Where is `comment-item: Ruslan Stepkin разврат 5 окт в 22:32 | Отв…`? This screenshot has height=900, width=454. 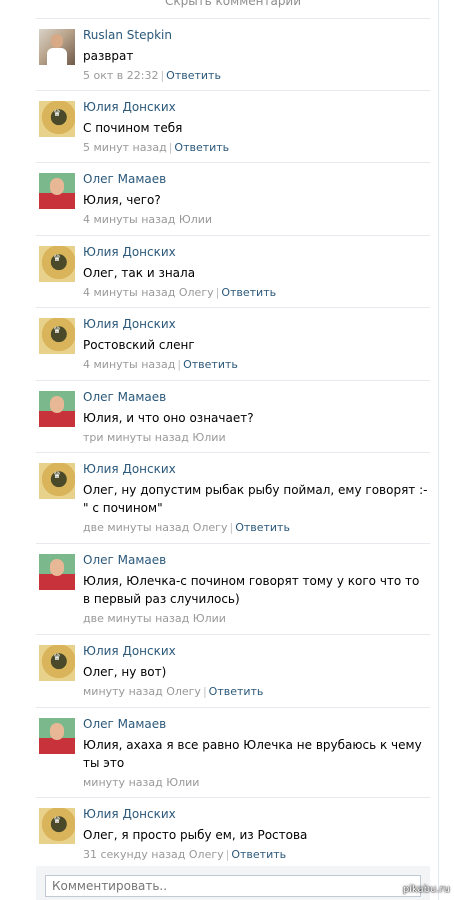 comment-item: Ruslan Stepkin разврат 5 окт в 22:32 | Отв… is located at coordinates (233, 54).